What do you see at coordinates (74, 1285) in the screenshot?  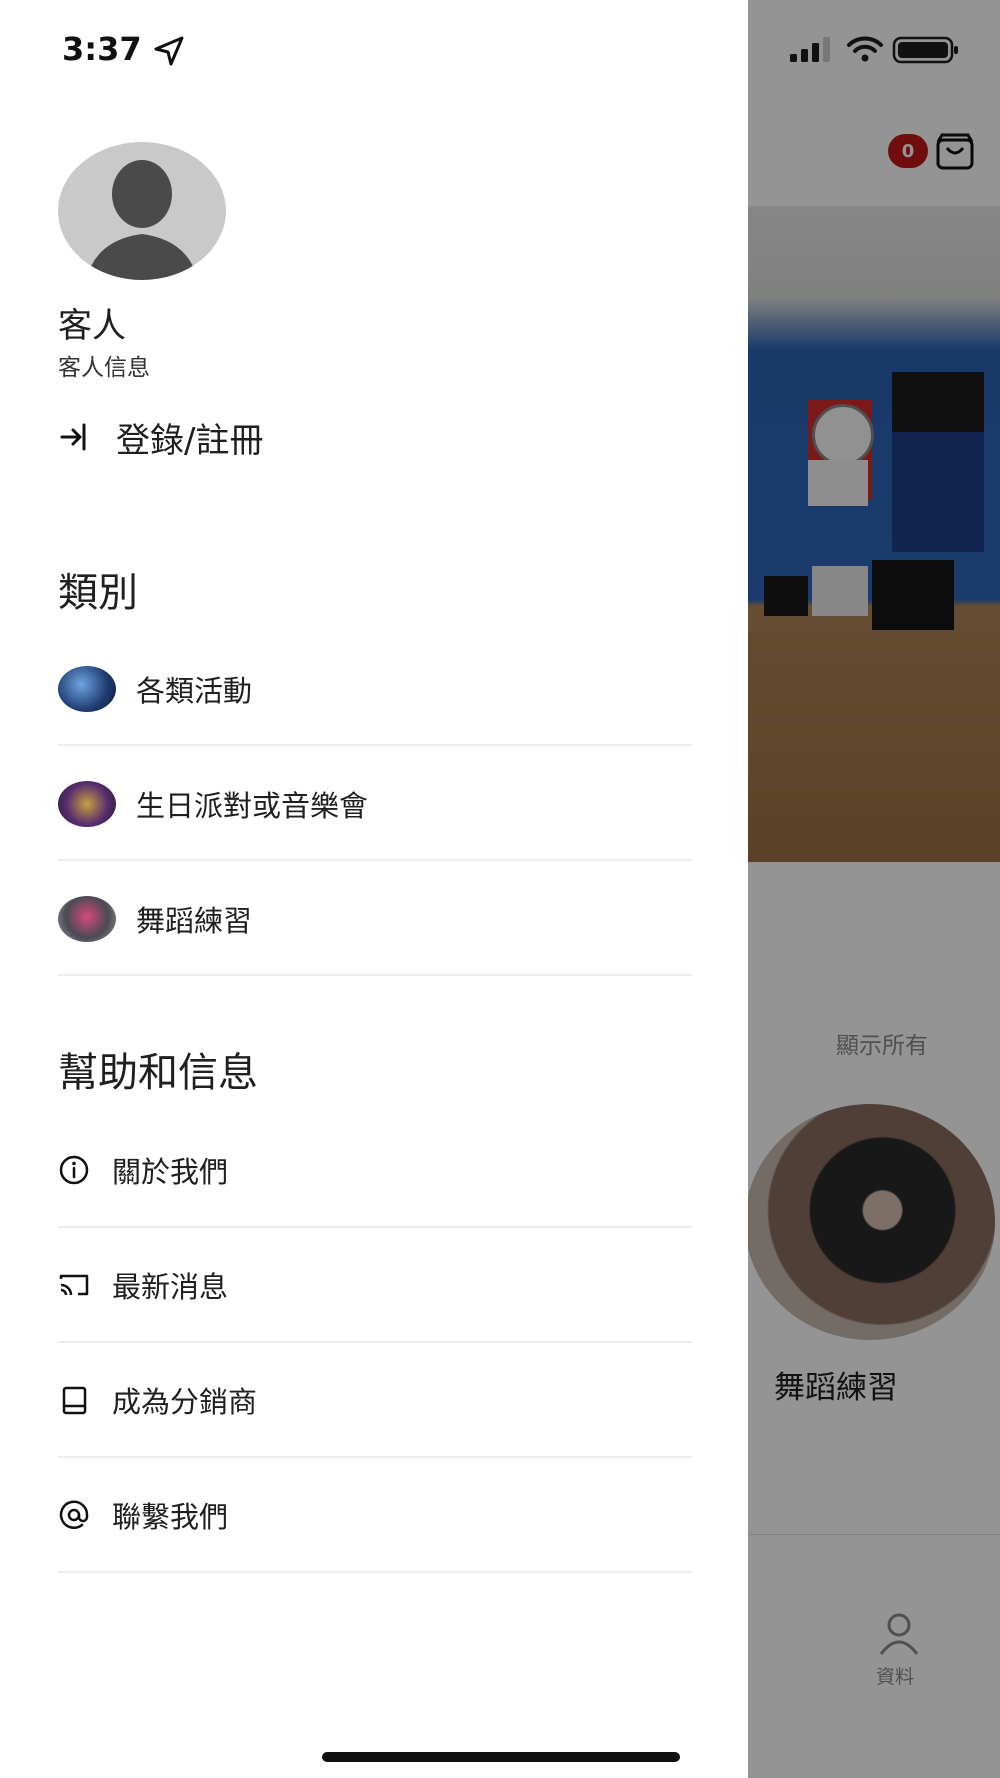 I see `cast-icon` at bounding box center [74, 1285].